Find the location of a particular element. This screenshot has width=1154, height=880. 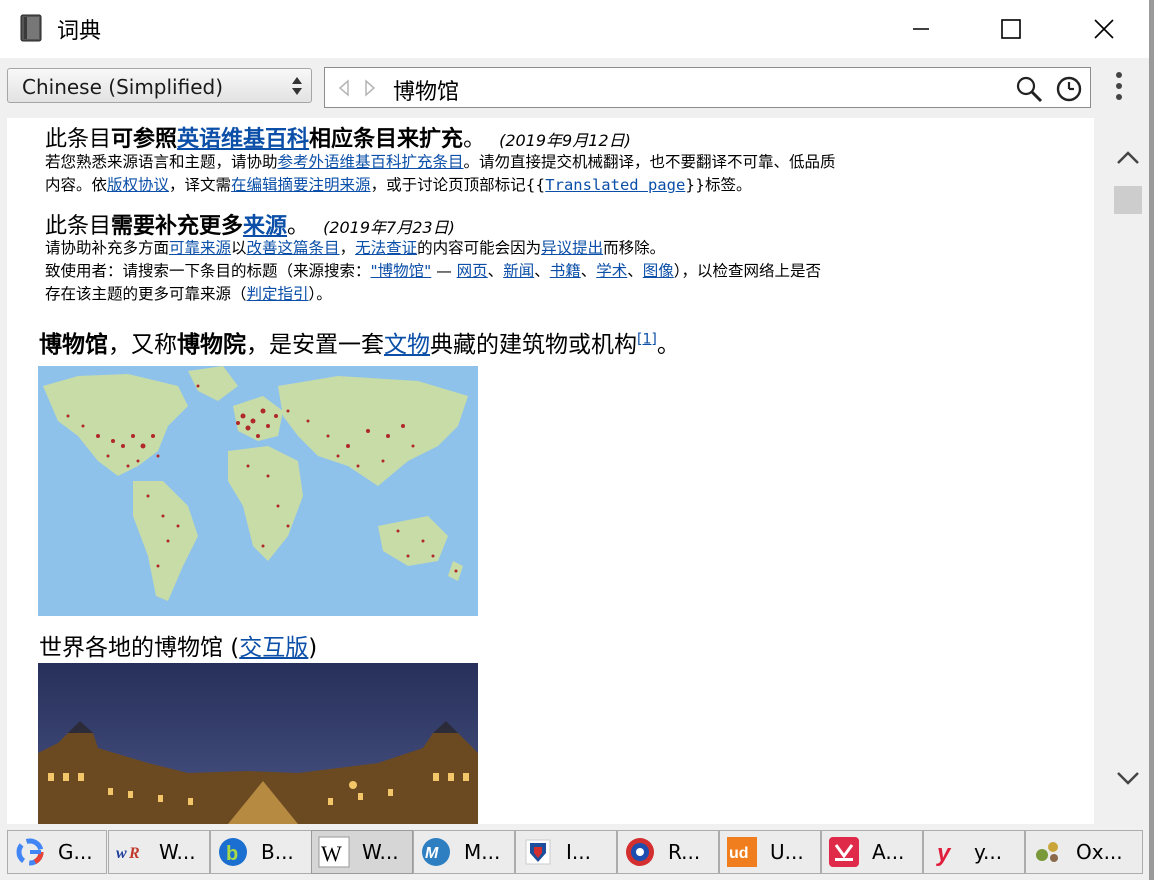

notice-text: — is located at coordinates (446, 271).